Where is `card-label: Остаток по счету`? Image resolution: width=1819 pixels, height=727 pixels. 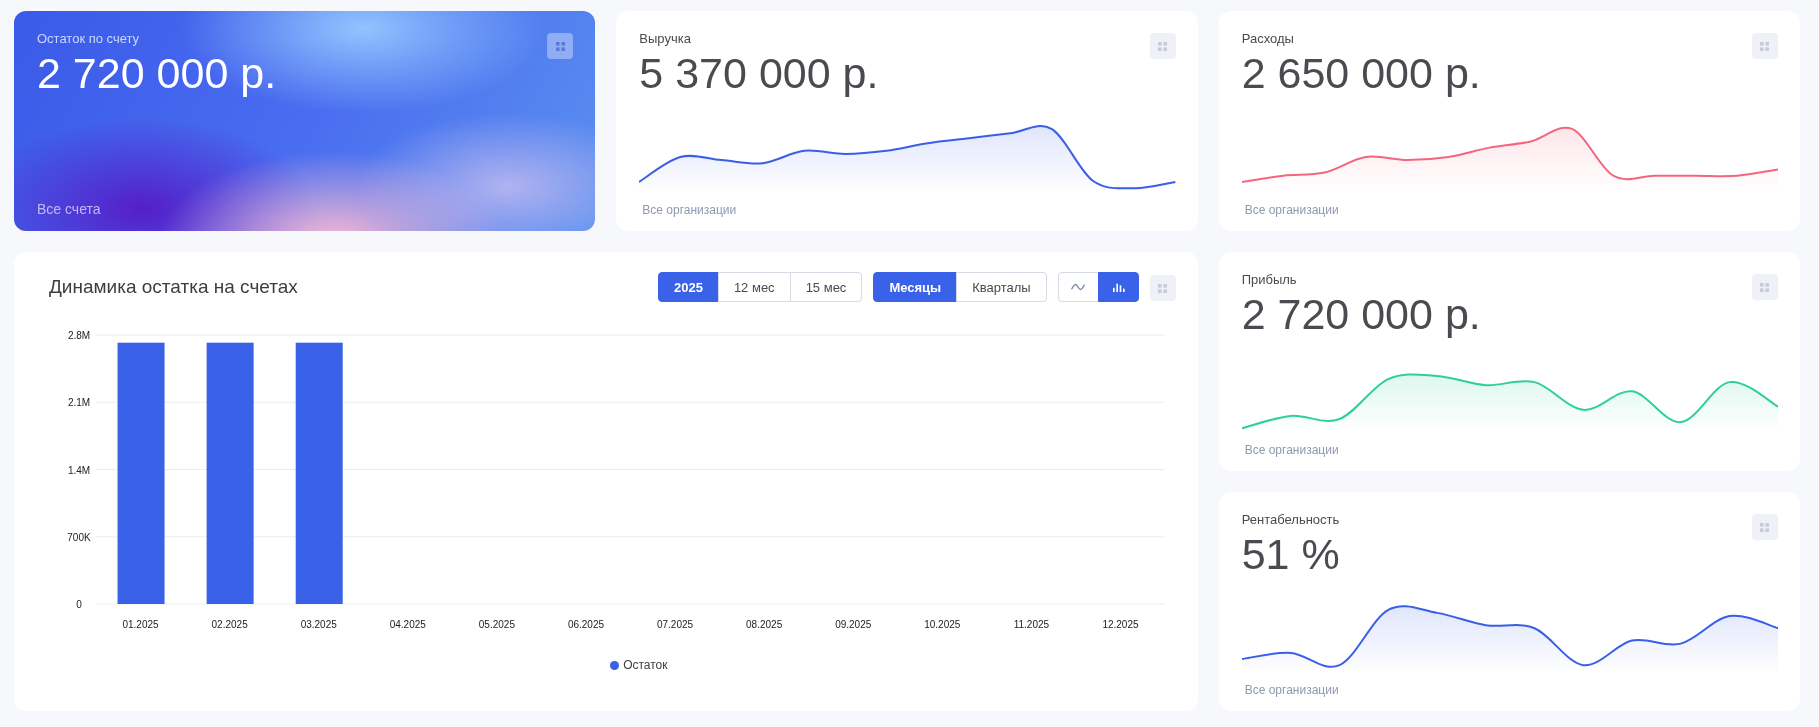 card-label: Остаток по счету is located at coordinates (88, 39).